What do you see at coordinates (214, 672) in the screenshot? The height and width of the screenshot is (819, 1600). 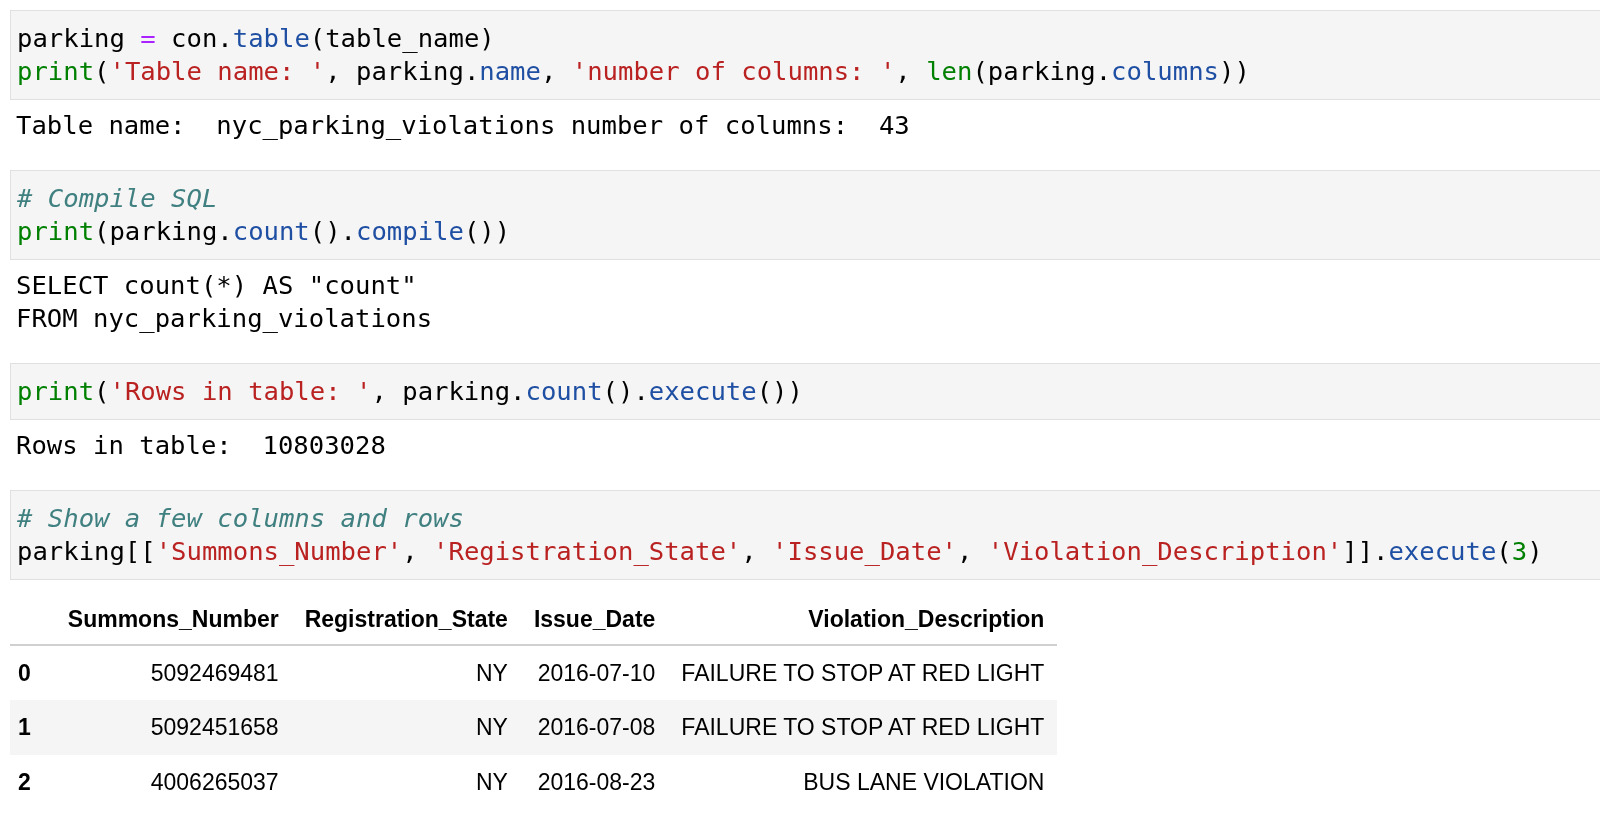 I see `table-cell: 5092469481` at bounding box center [214, 672].